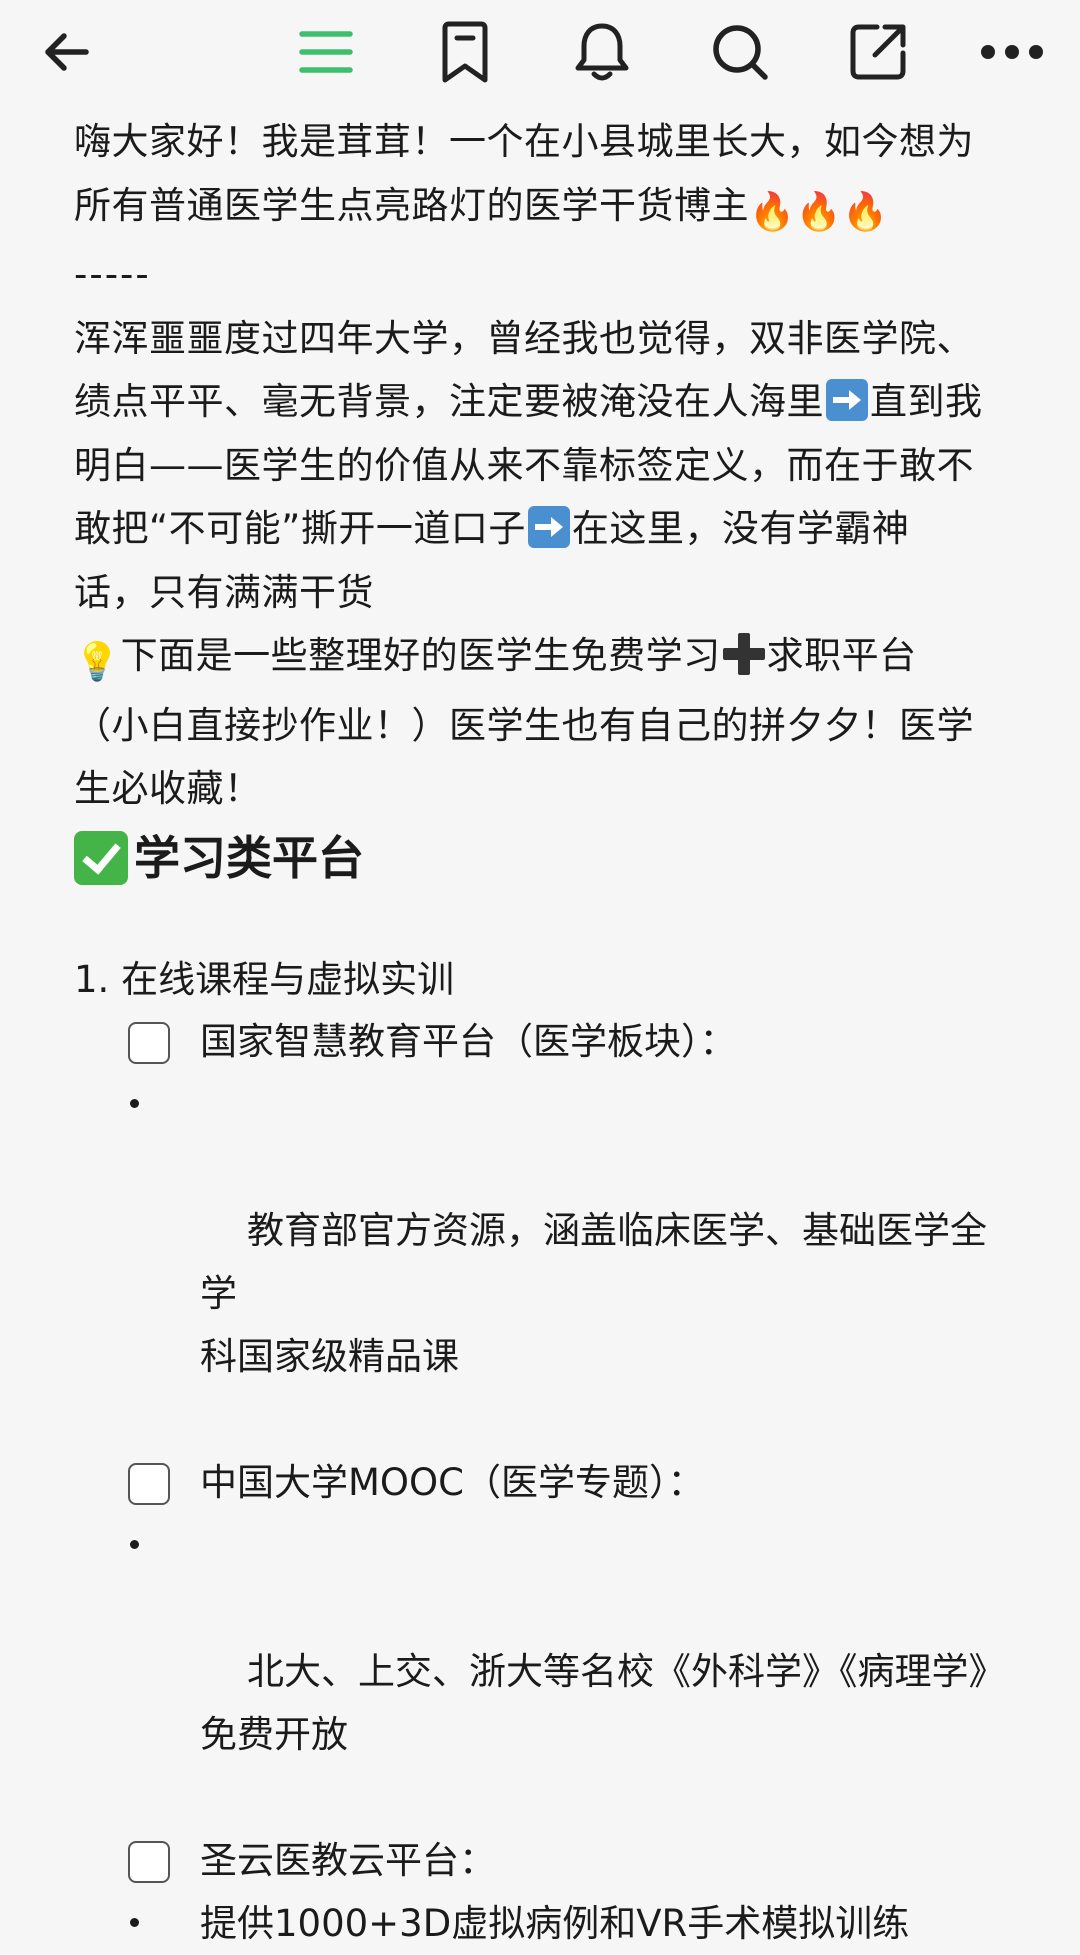 The image size is (1080, 1955). I want to click on search-icon, so click(740, 52).